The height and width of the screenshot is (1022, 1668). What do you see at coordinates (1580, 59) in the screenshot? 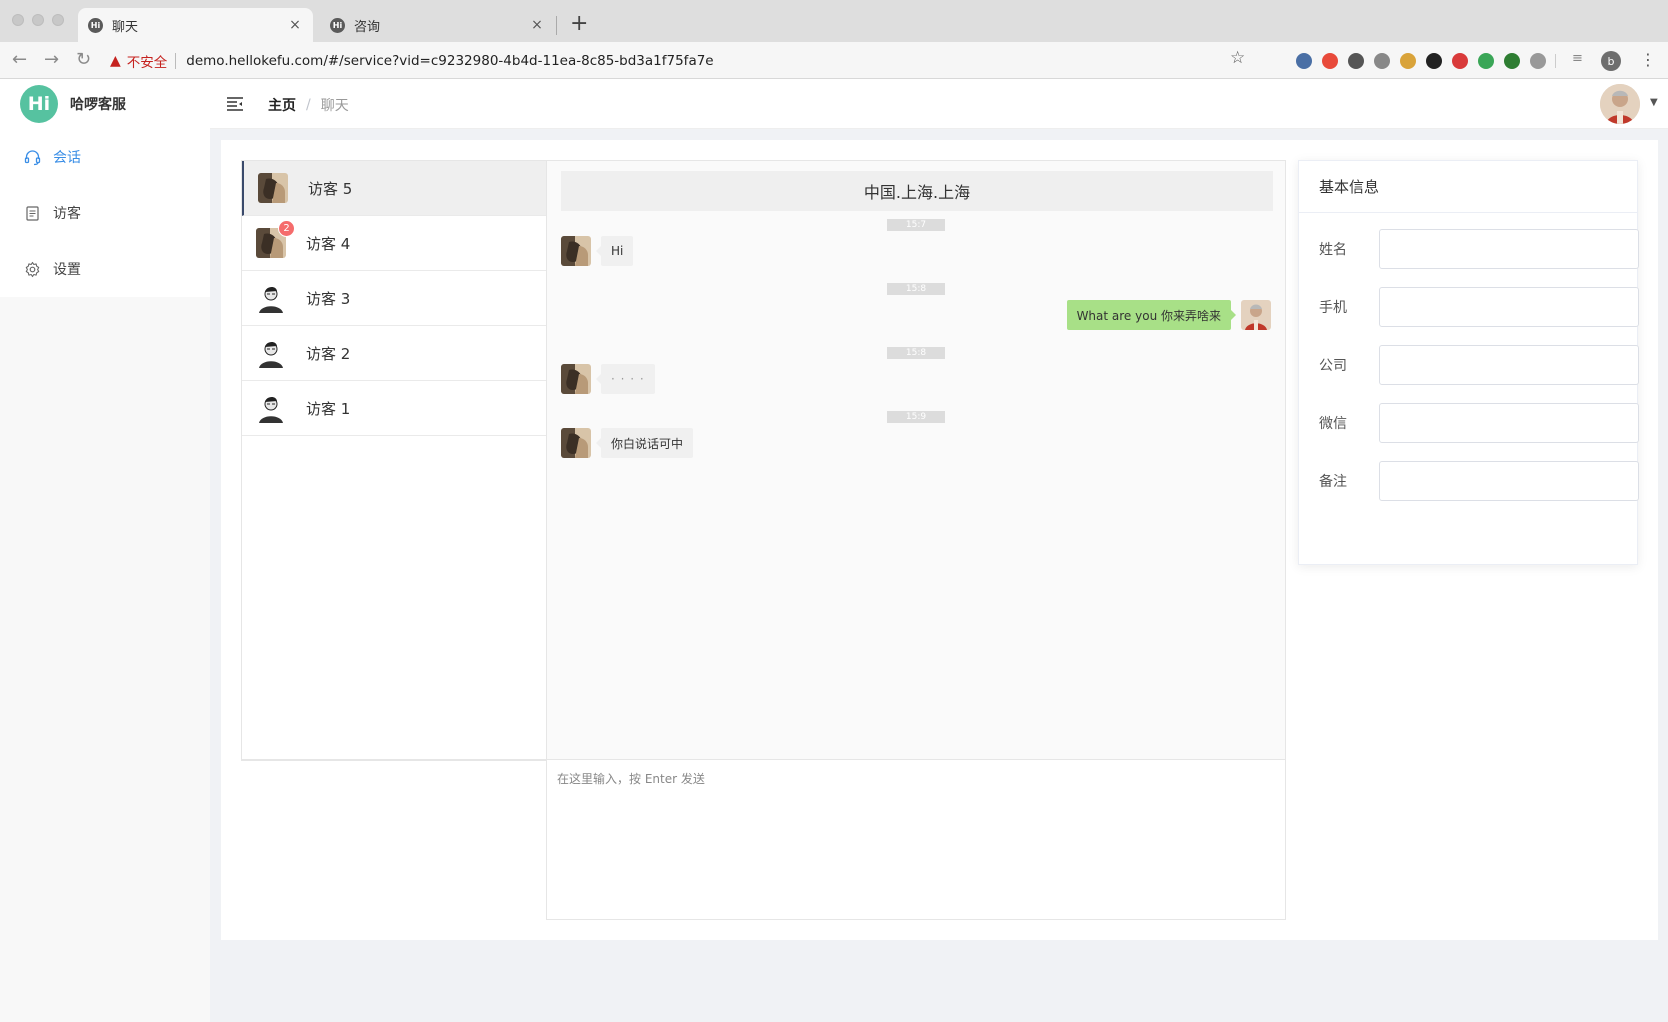
I see `reading-list-icon: ≡` at bounding box center [1580, 59].